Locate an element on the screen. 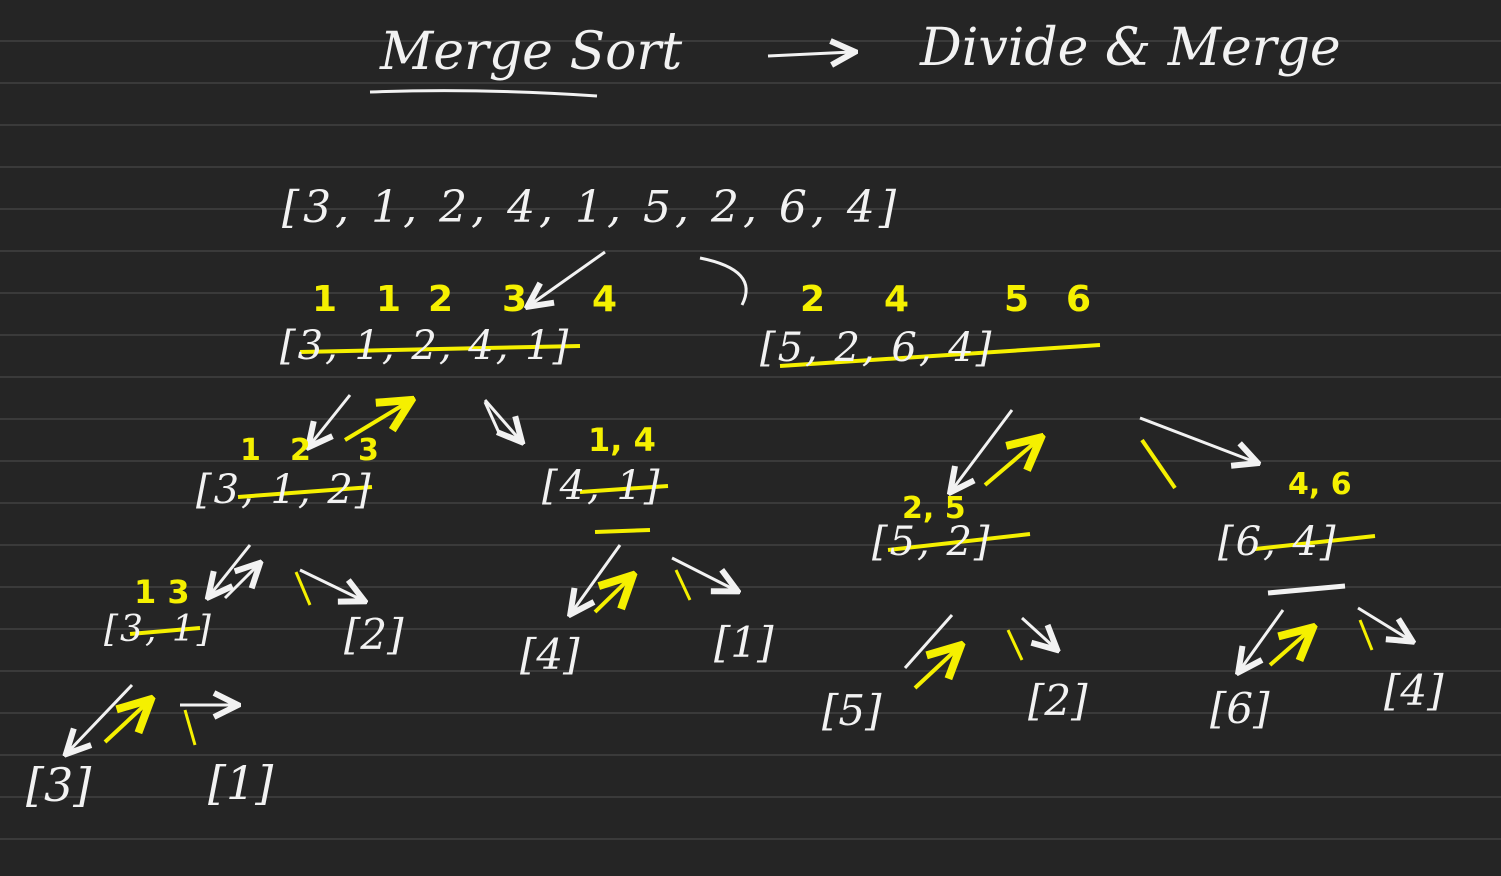  sorted-value: 6 is located at coordinates (1079, 299).